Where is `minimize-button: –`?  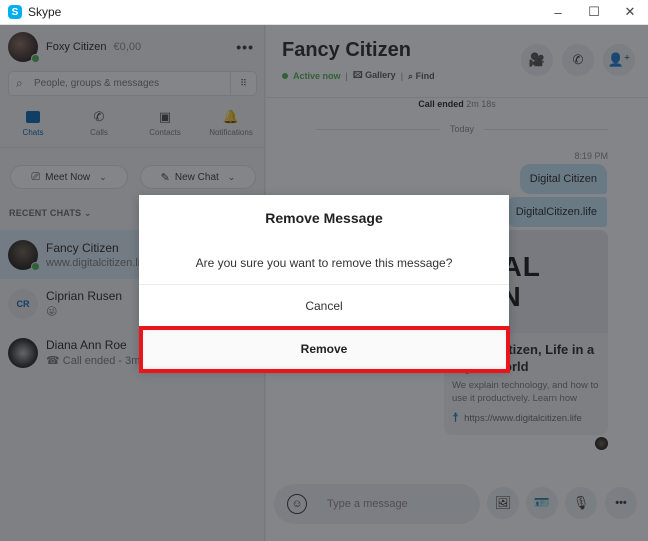
minimize-button: – is located at coordinates (558, 12).